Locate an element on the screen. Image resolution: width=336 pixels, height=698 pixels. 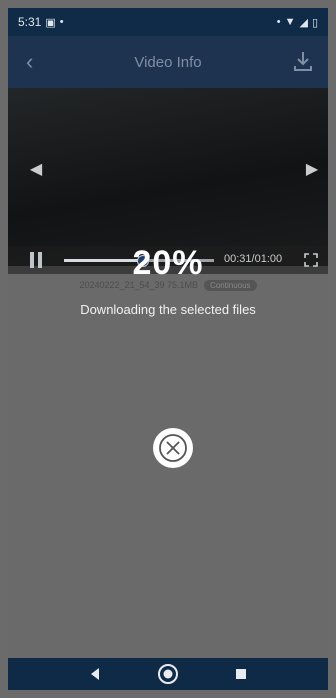
app-header: ‹ Video Info is located at coordinates (168, 62).